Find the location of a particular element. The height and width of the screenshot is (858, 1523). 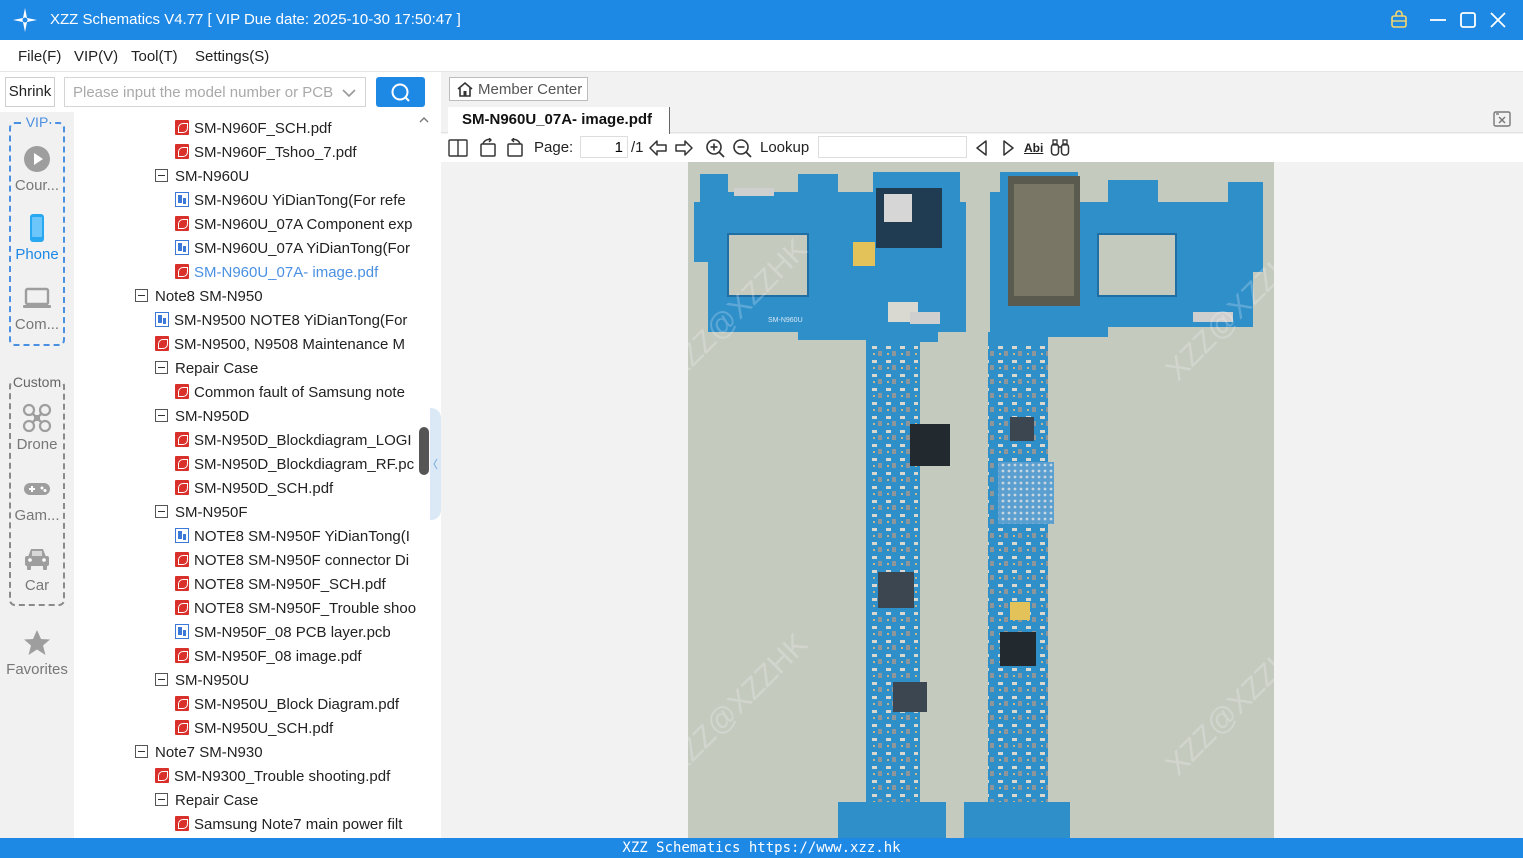

match-case-icon: Abi is located at coordinates (1035, 148).